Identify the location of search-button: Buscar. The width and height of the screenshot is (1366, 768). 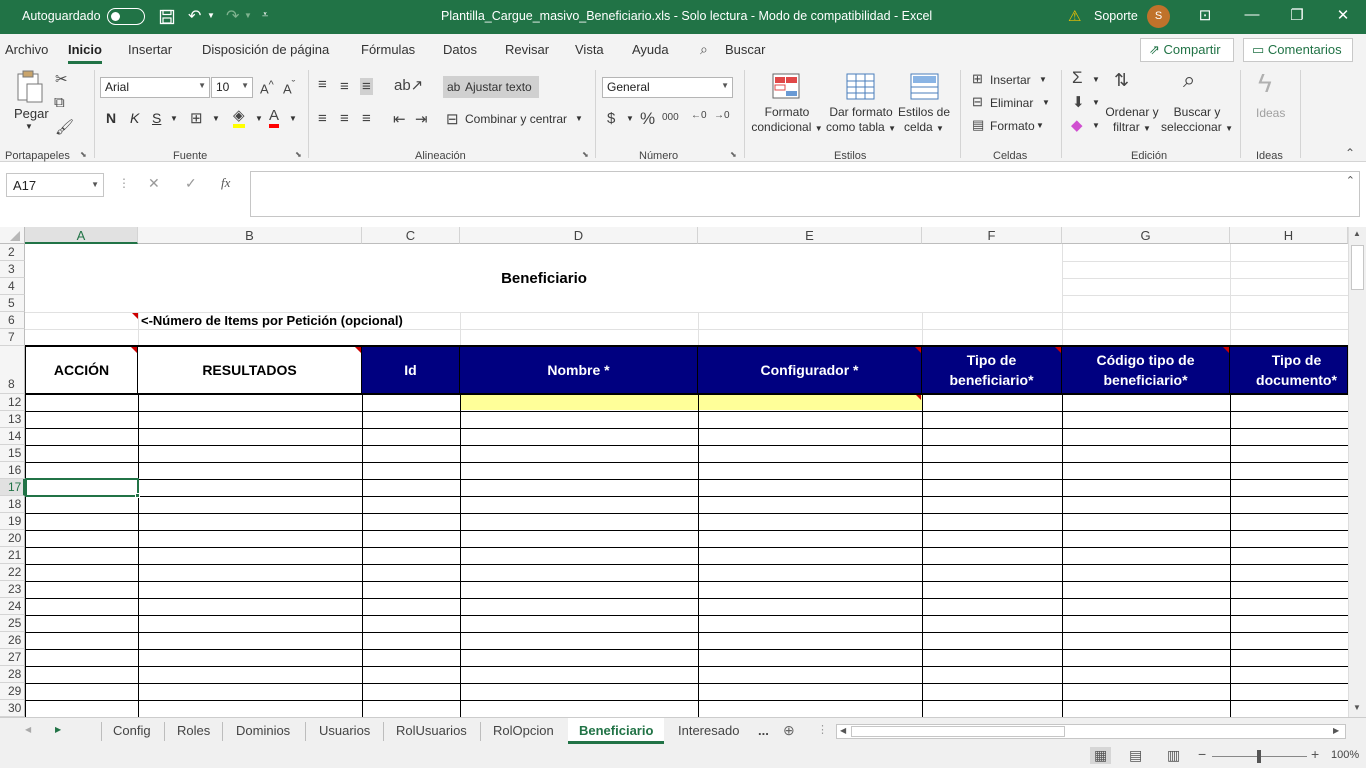
(745, 49).